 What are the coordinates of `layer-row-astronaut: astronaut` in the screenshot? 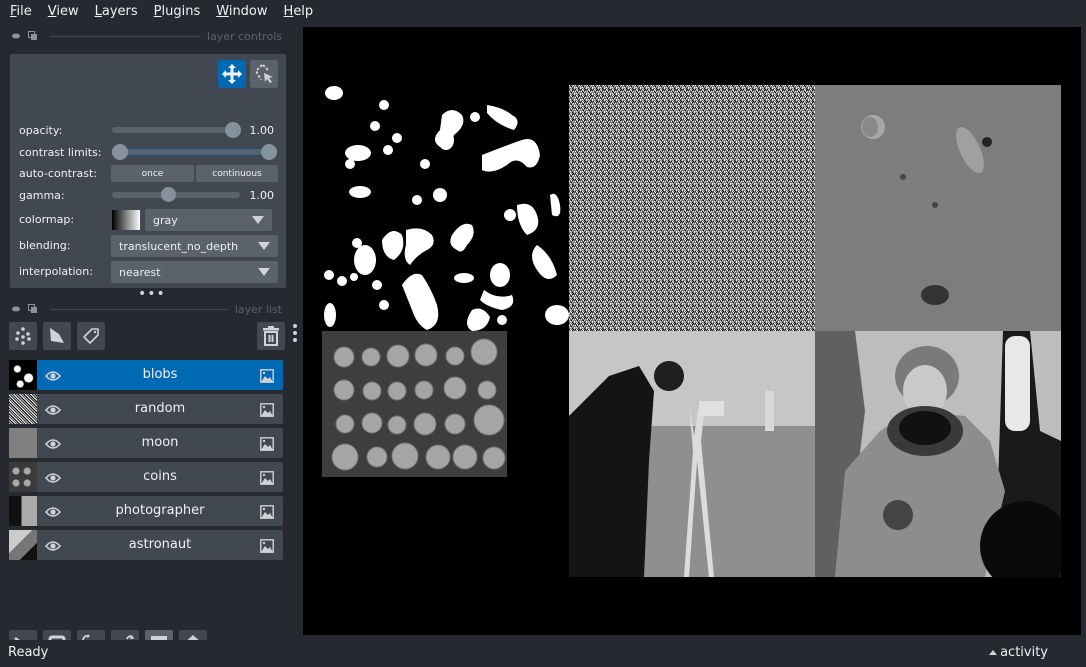 It's located at (146, 545).